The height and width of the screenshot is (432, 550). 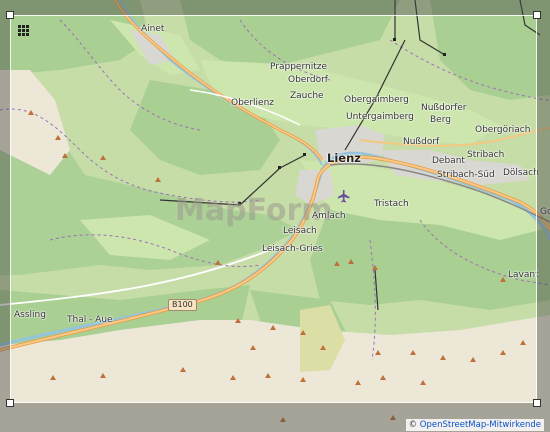 I want to click on crop-handle-bottom-left, so click(x=10, y=403).